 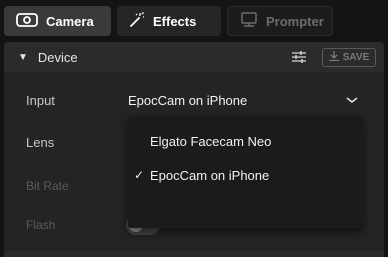 I want to click on bitrate-label: Bit Rate, so click(x=47, y=186).